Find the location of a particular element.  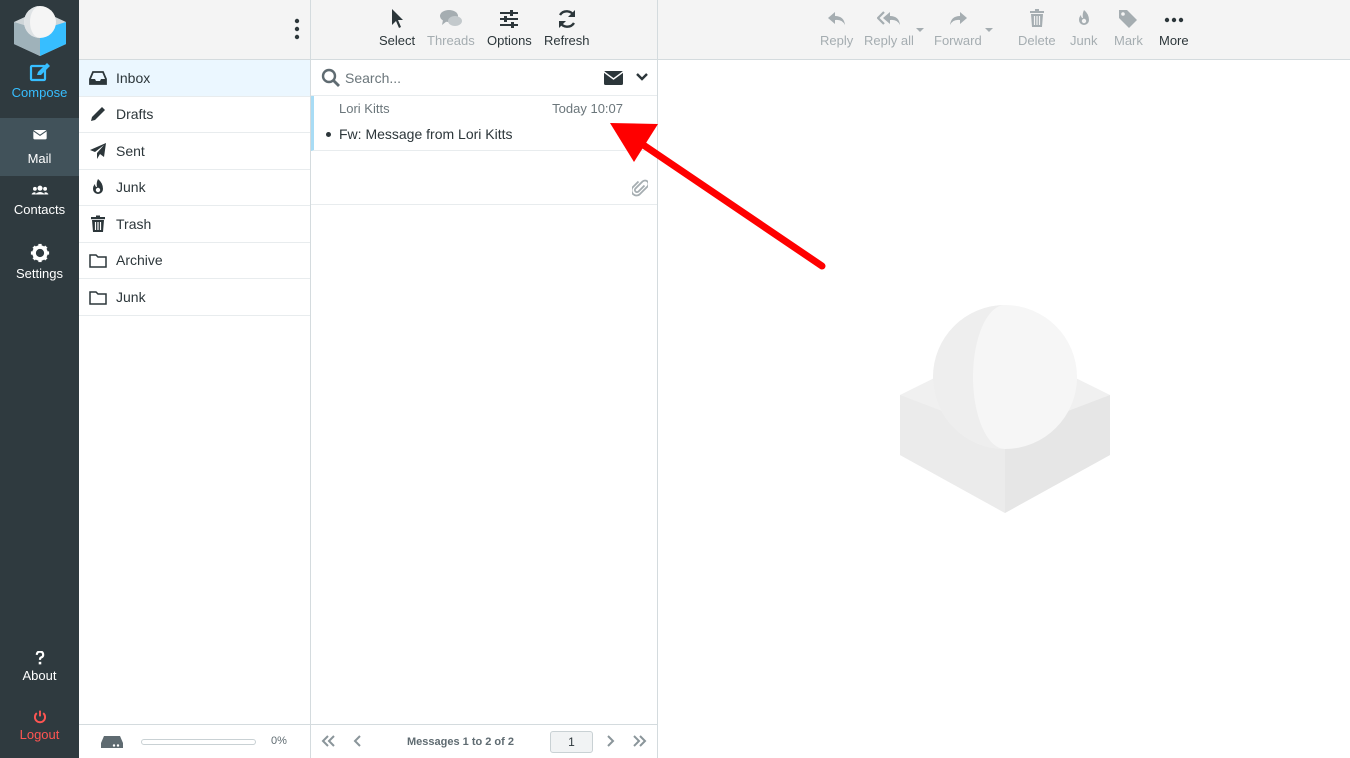

sliders-icon is located at coordinates (509, 19).